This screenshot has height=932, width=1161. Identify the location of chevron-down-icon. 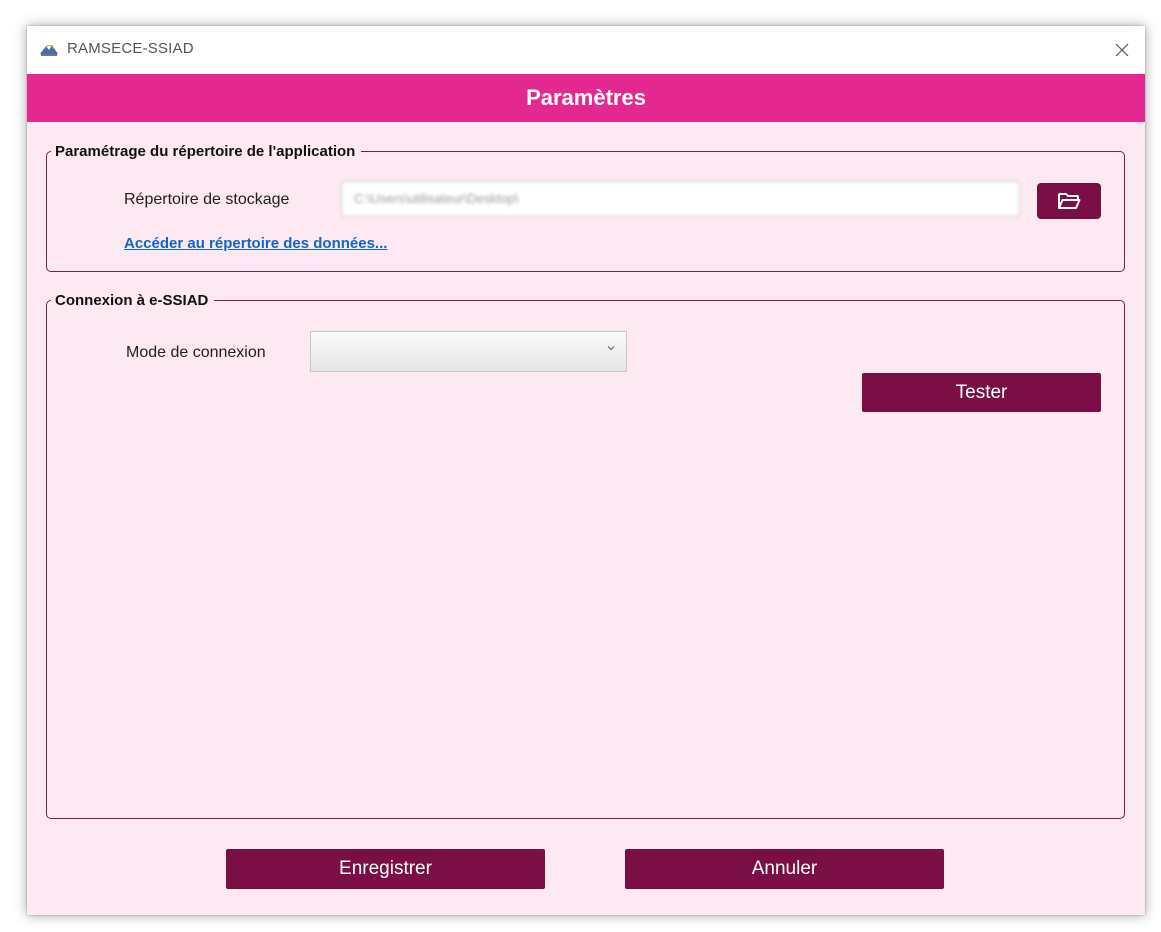
(611, 348).